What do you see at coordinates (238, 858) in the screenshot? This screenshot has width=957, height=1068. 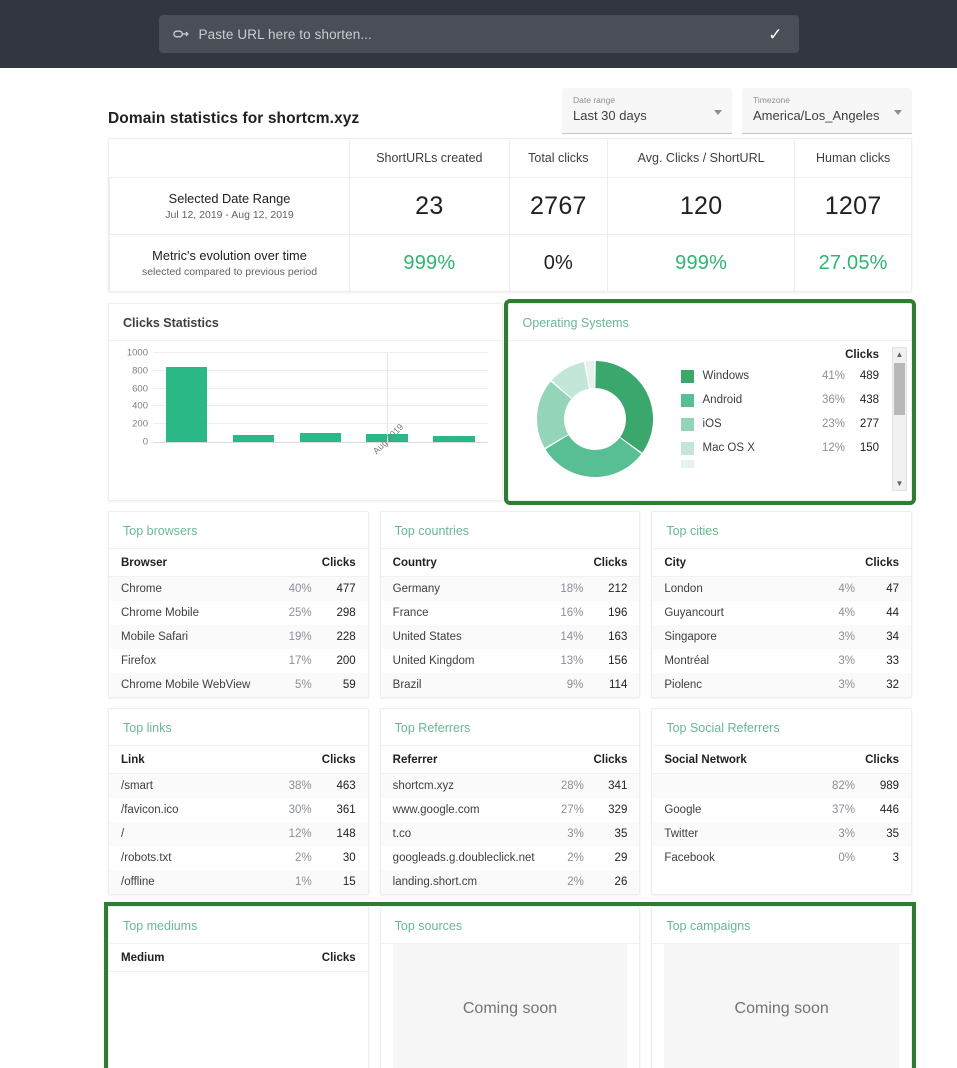 I see `table-row: /robots.txt 2% 30` at bounding box center [238, 858].